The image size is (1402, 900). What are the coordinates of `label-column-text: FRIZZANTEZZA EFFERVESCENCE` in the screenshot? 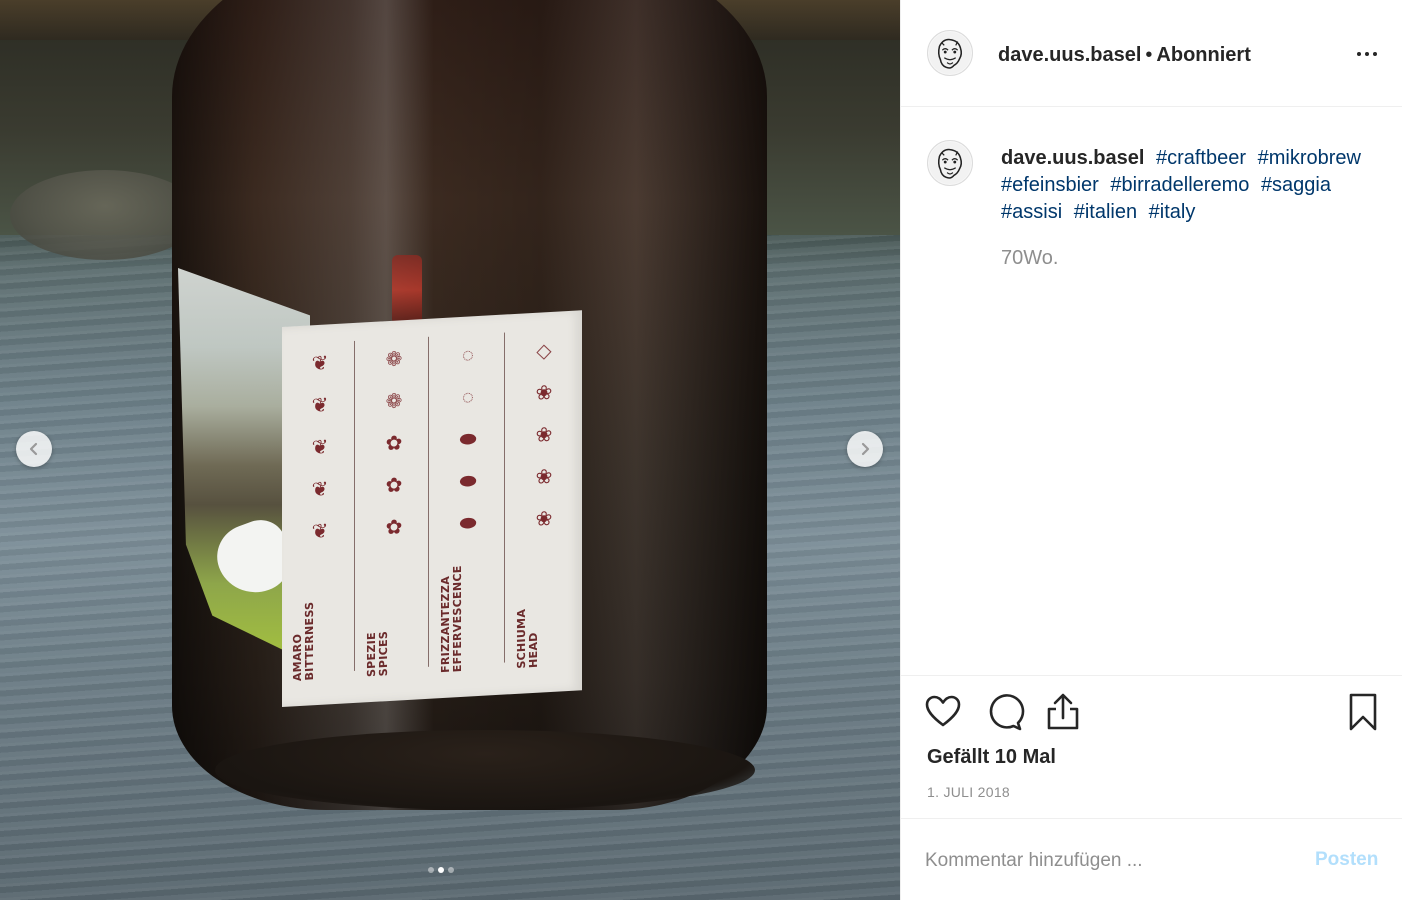 It's located at (451, 619).